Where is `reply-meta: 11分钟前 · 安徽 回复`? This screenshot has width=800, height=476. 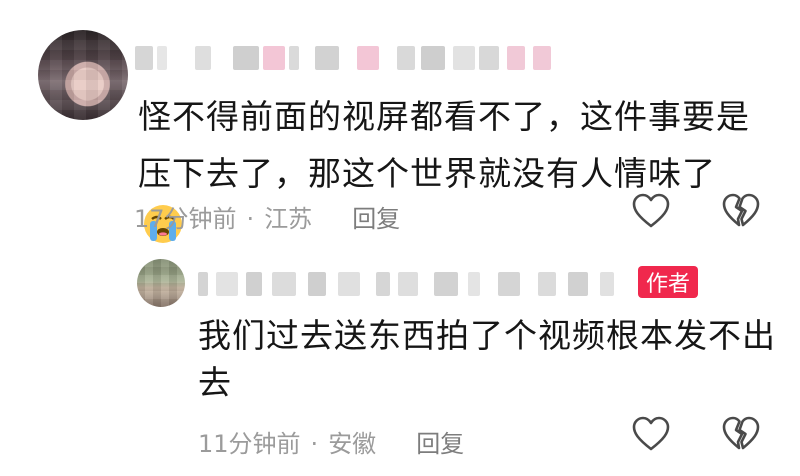
reply-meta: 11分钟前 · 安徽 回复 is located at coordinates (331, 441).